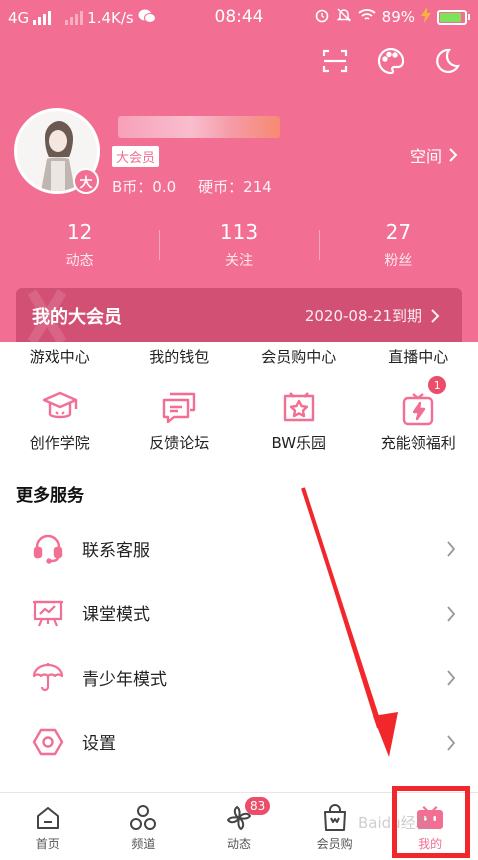 This screenshot has height=860, width=478. I want to click on b-coin: B币：0.0, so click(144, 187).